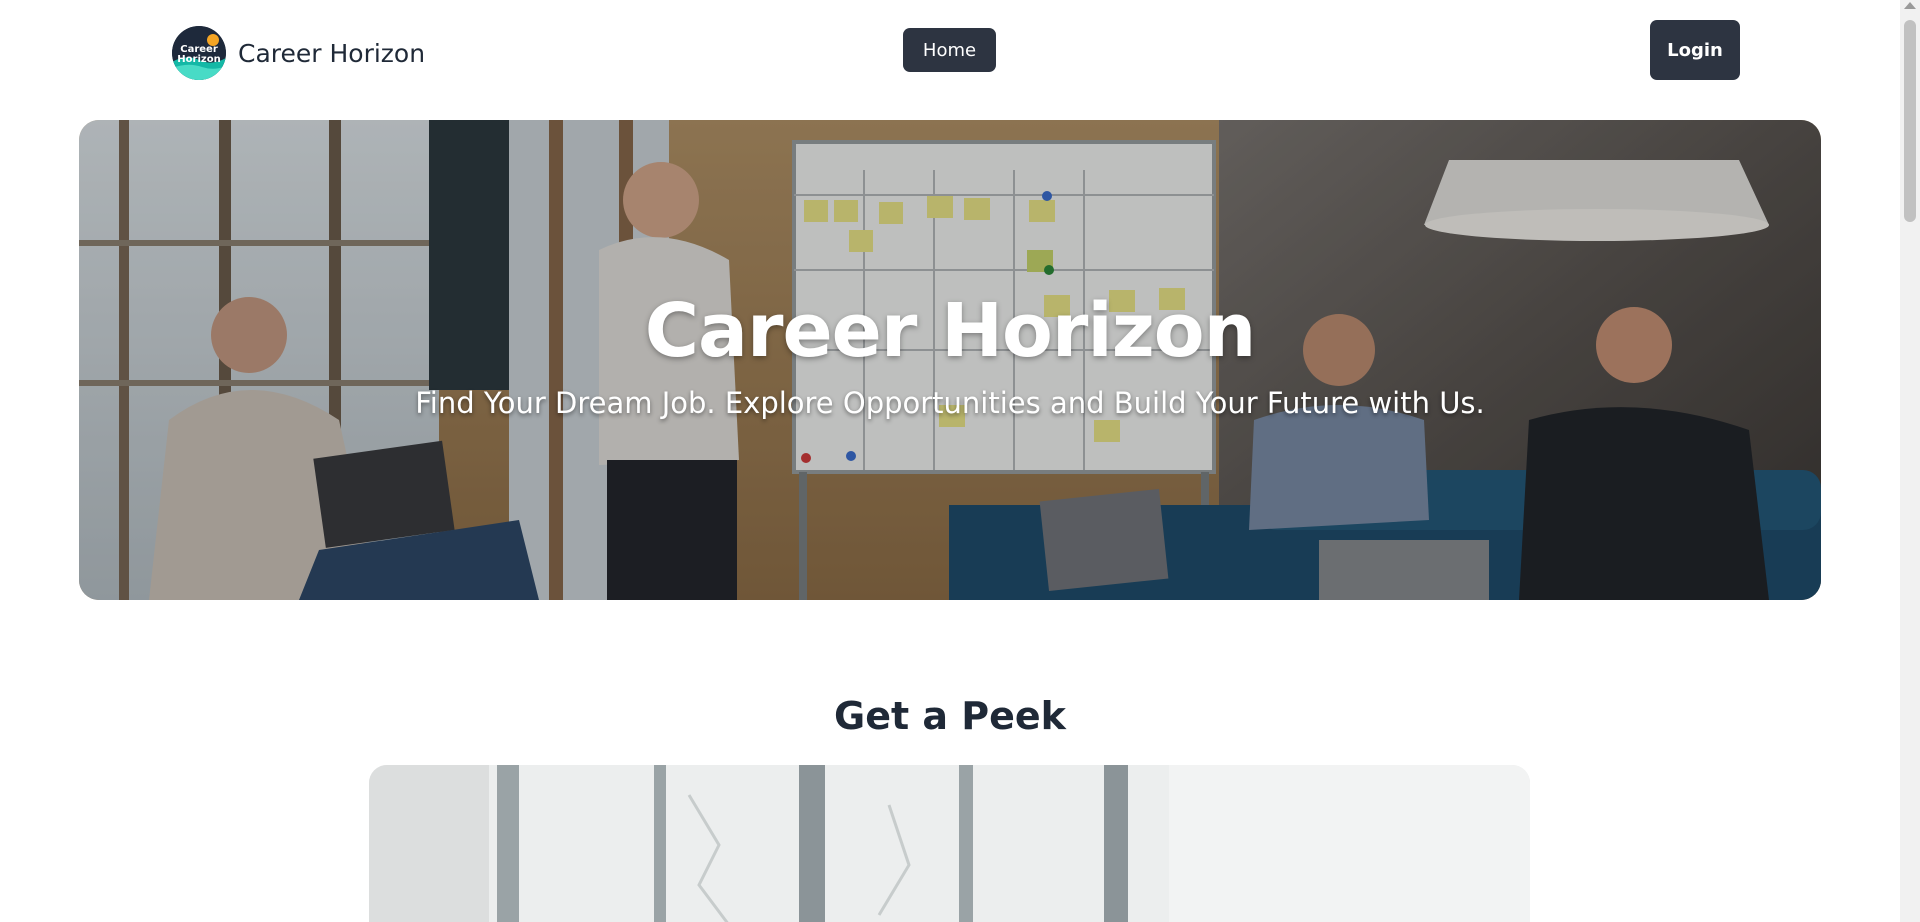 The width and height of the screenshot is (1920, 922). Describe the element at coordinates (950, 331) in the screenshot. I see `hero-title: Career Horizon` at that location.